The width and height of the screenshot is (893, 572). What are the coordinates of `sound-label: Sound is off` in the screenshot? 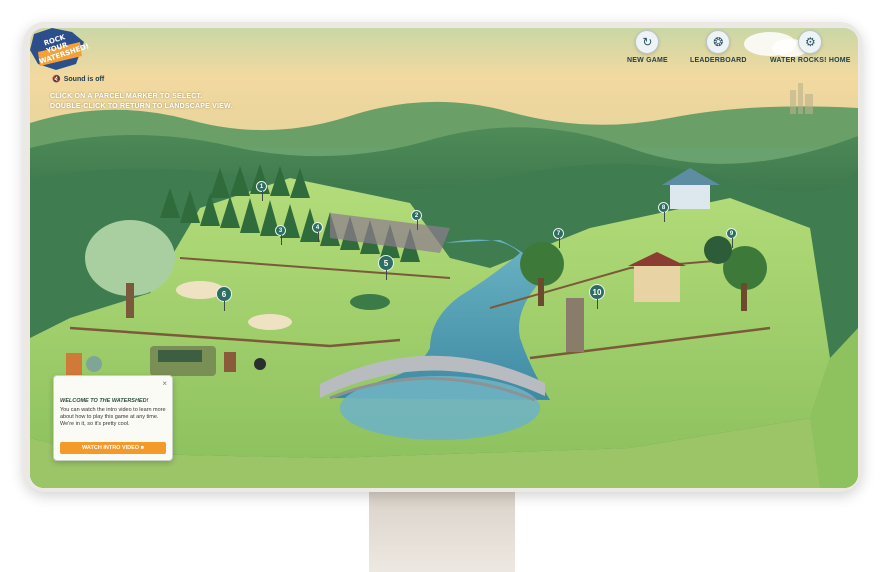 It's located at (84, 79).